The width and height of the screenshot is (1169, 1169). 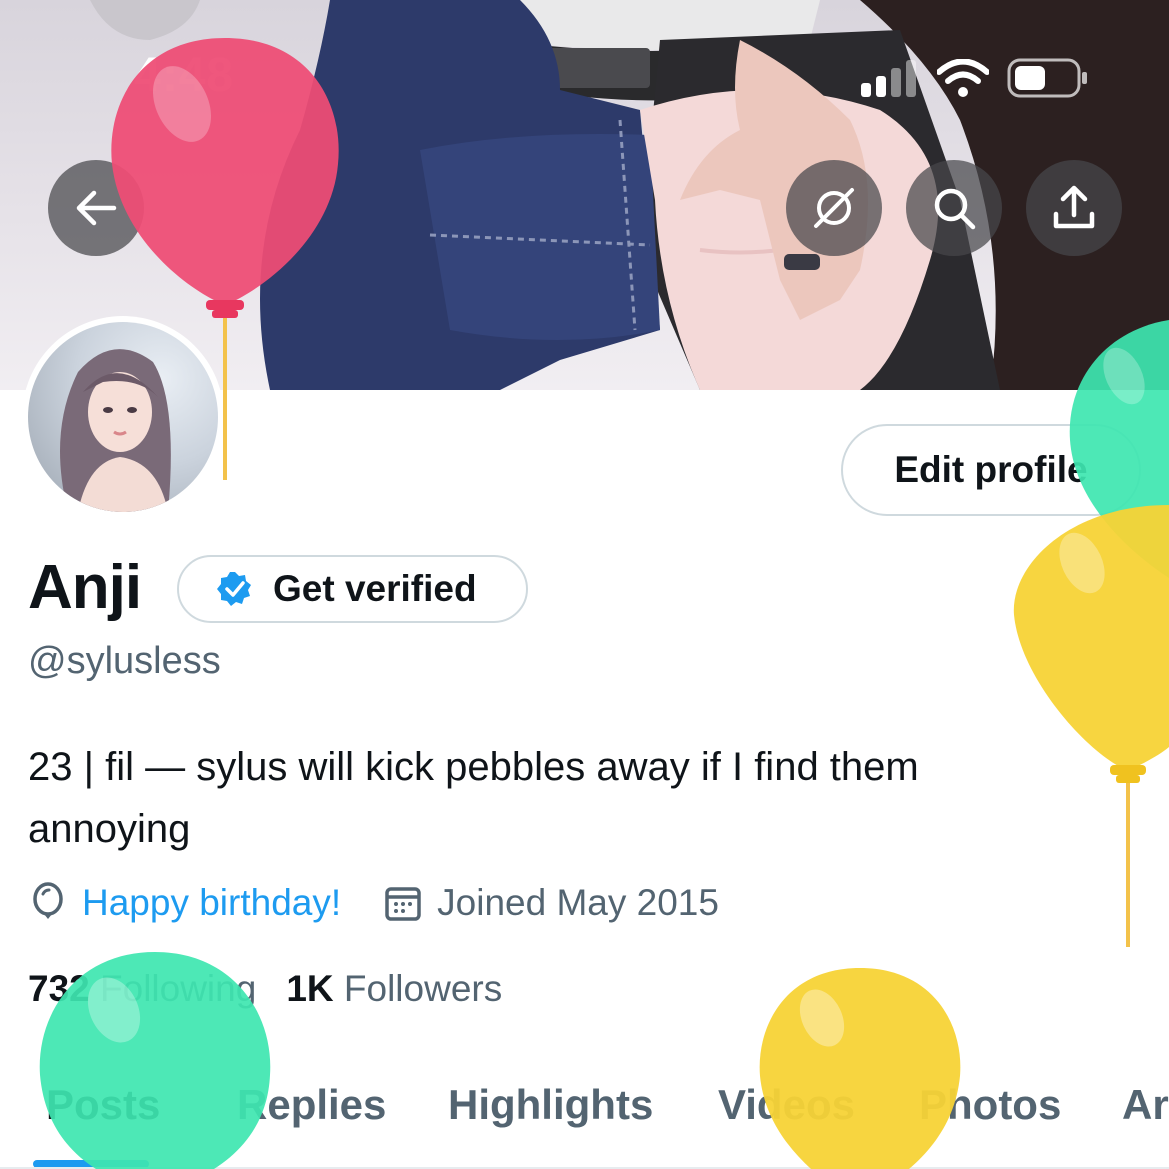 What do you see at coordinates (1145, 1105) in the screenshot?
I see `tab-articles: Ar` at bounding box center [1145, 1105].